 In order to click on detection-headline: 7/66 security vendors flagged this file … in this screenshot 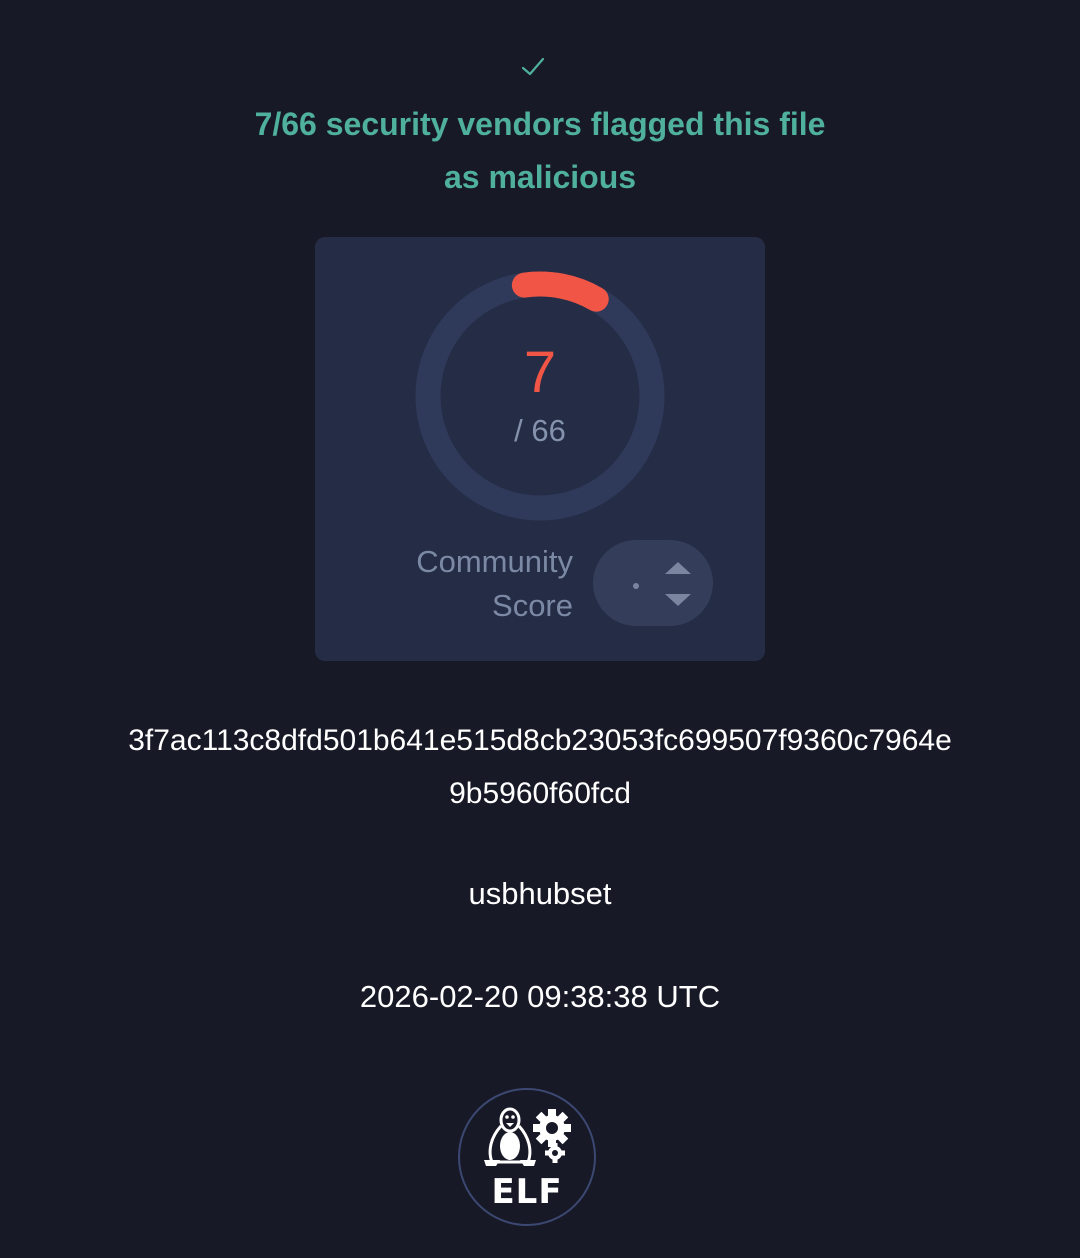, I will do `click(540, 151)`.